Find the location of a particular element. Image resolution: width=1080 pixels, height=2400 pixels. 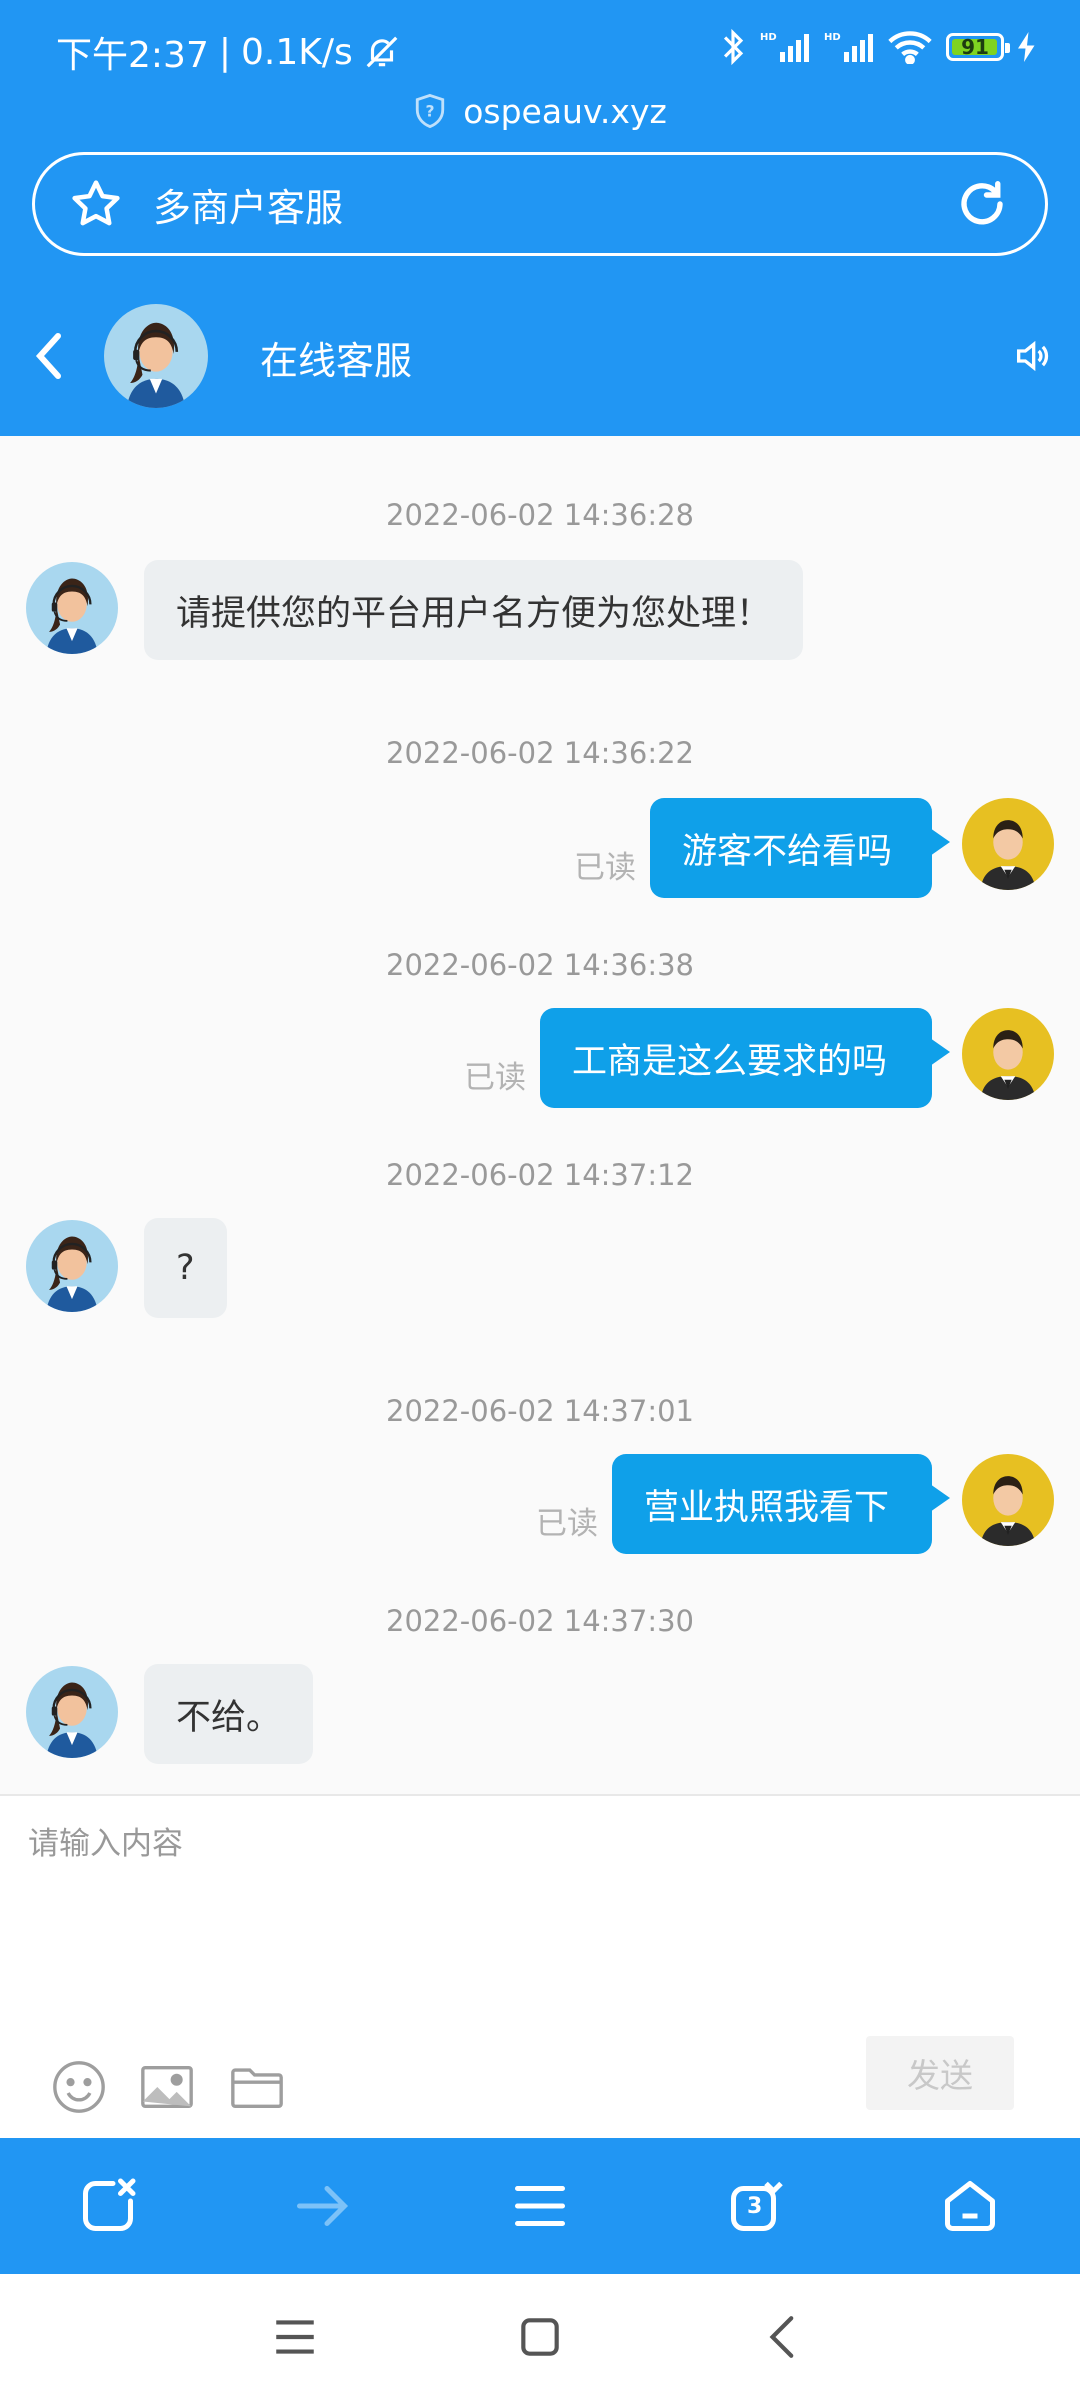

message-timestamp: 2022-06-02 14:37:01 is located at coordinates (540, 1411).